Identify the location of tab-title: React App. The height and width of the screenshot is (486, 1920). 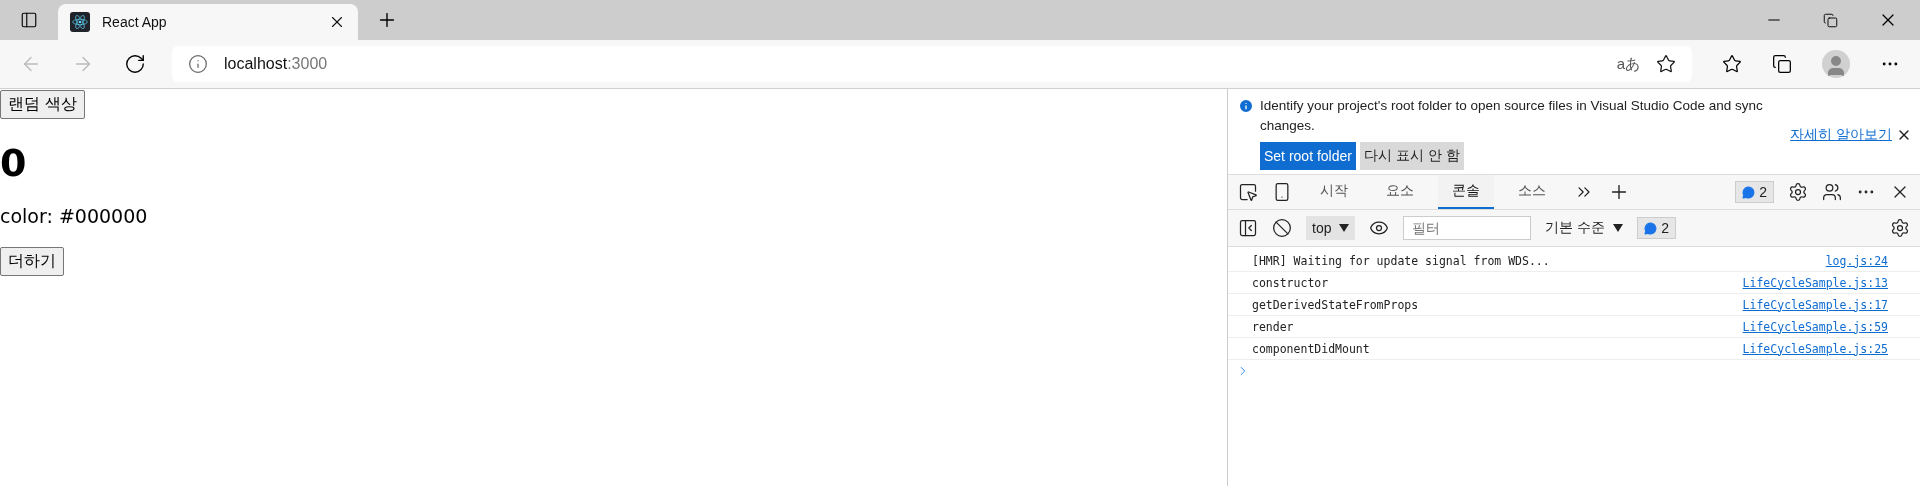
(134, 22).